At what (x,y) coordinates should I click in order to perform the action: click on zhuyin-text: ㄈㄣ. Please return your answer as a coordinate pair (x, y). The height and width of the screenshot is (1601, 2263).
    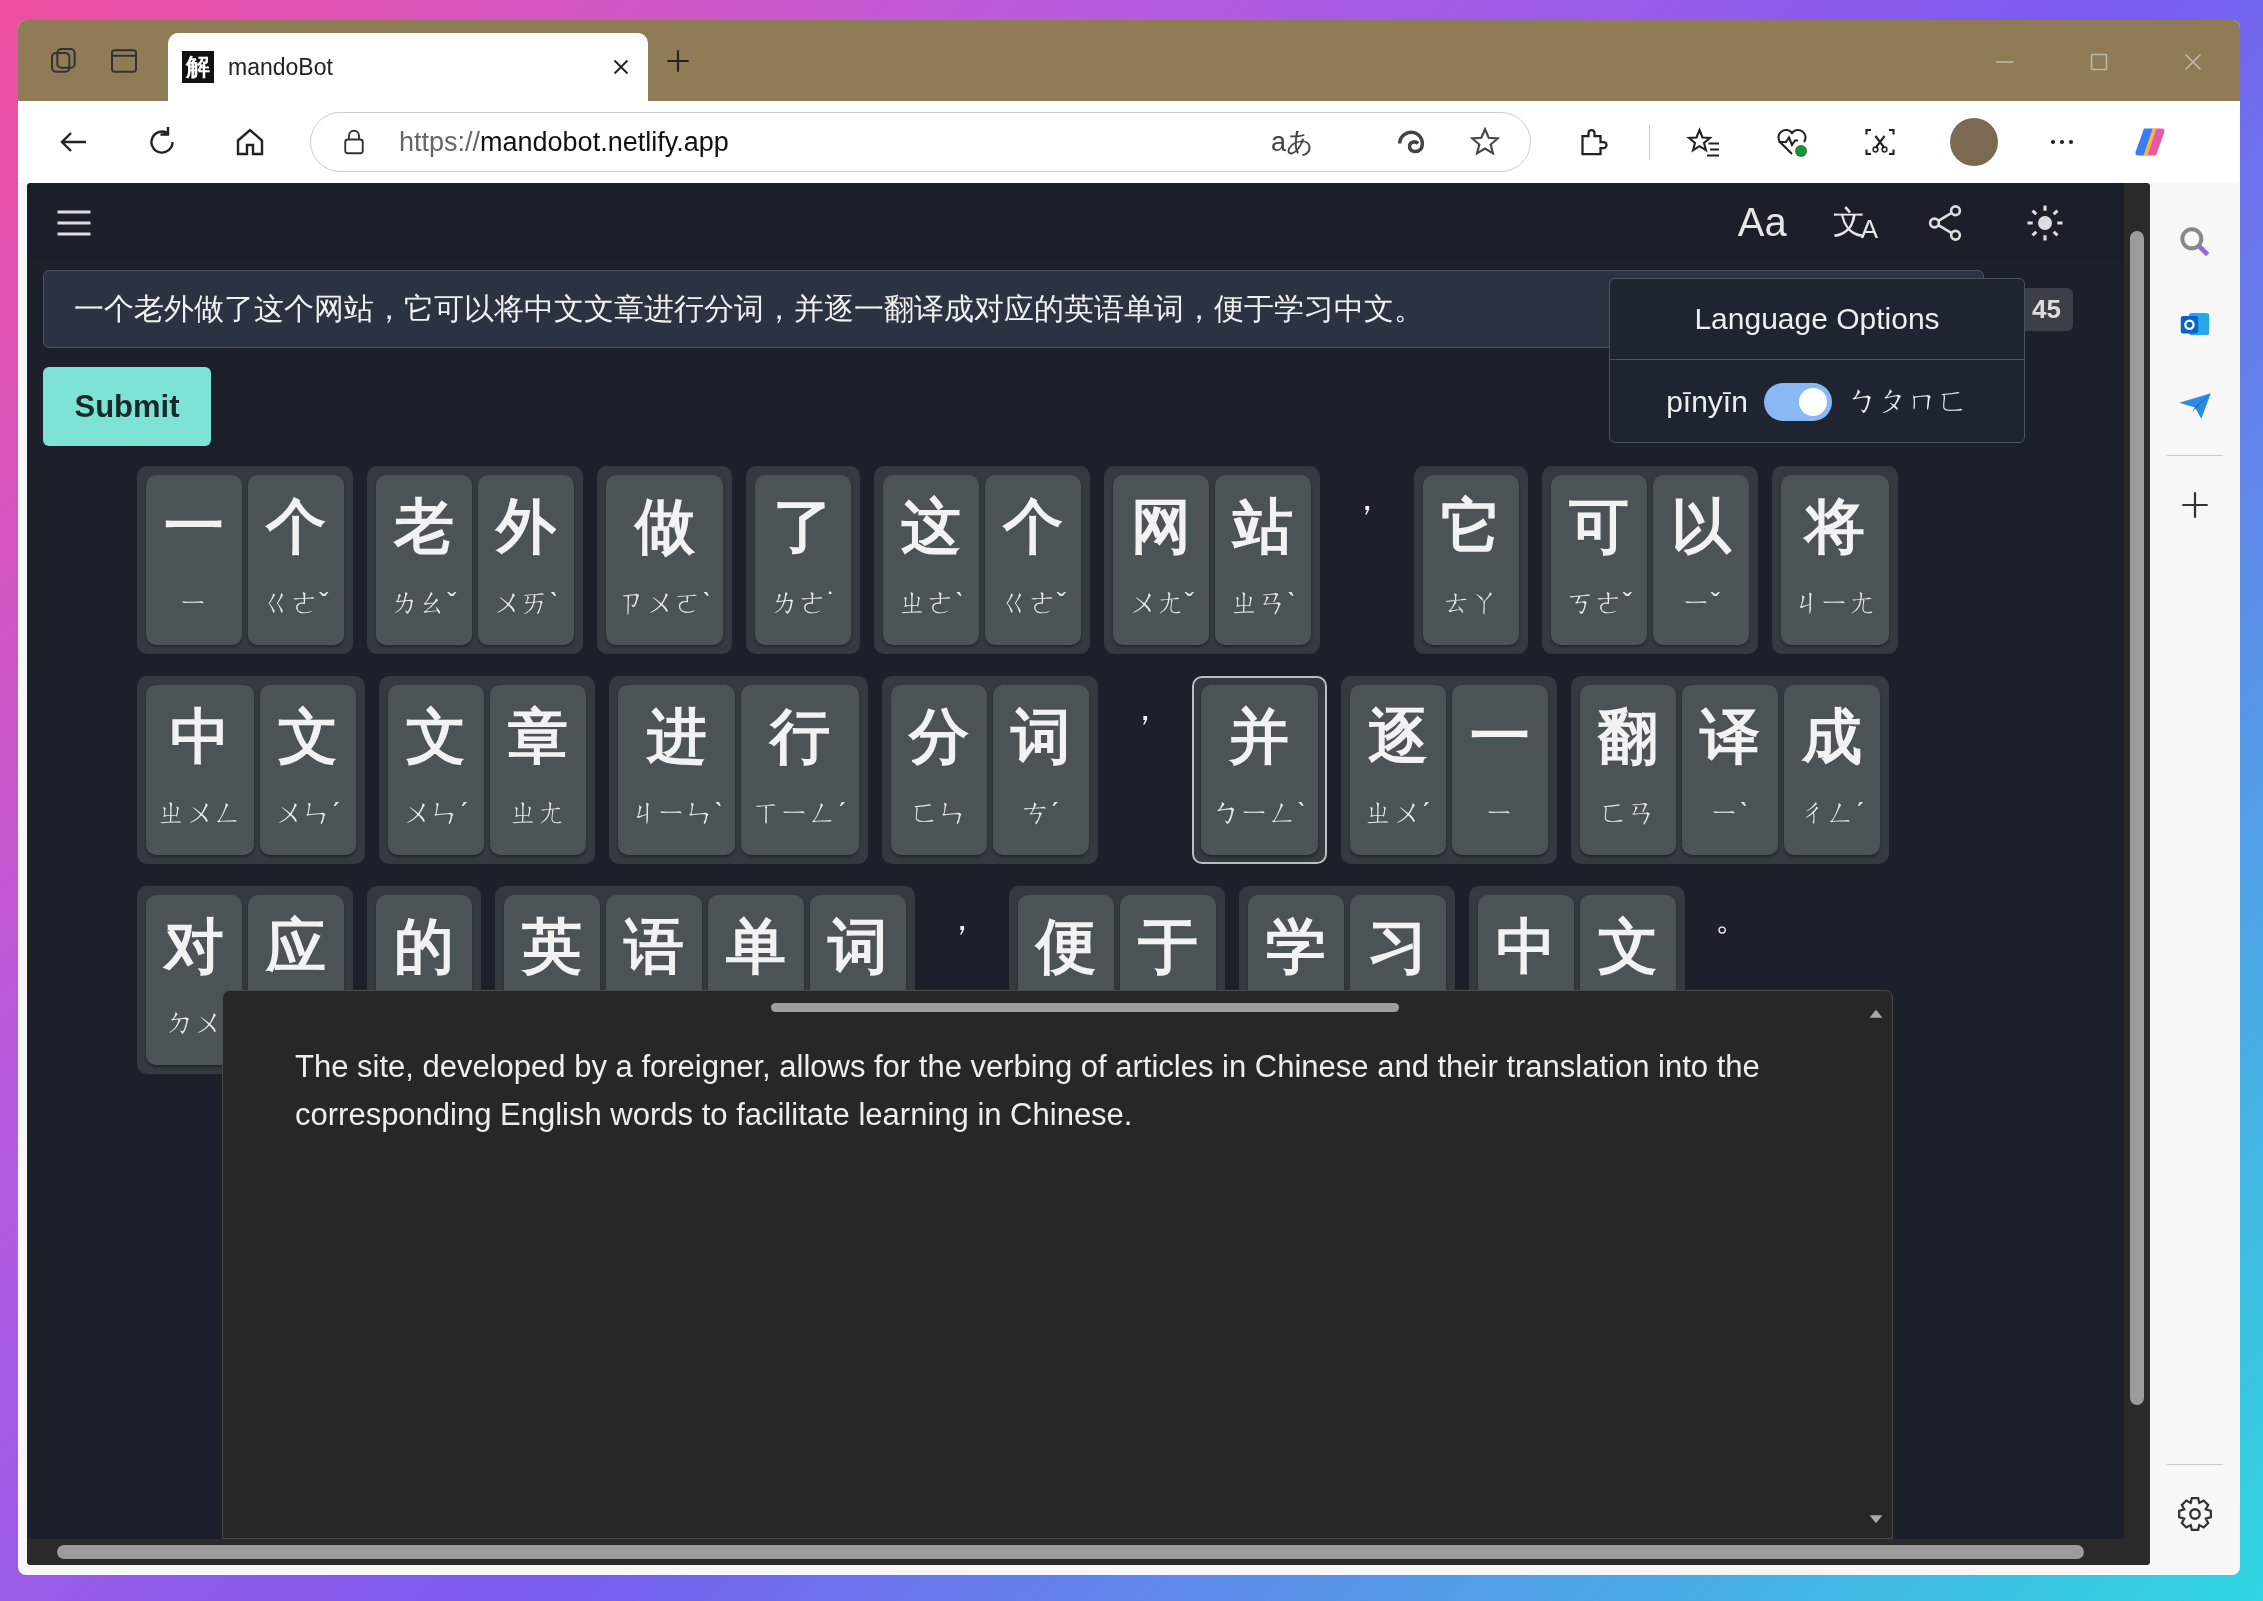
    Looking at the image, I should click on (938, 813).